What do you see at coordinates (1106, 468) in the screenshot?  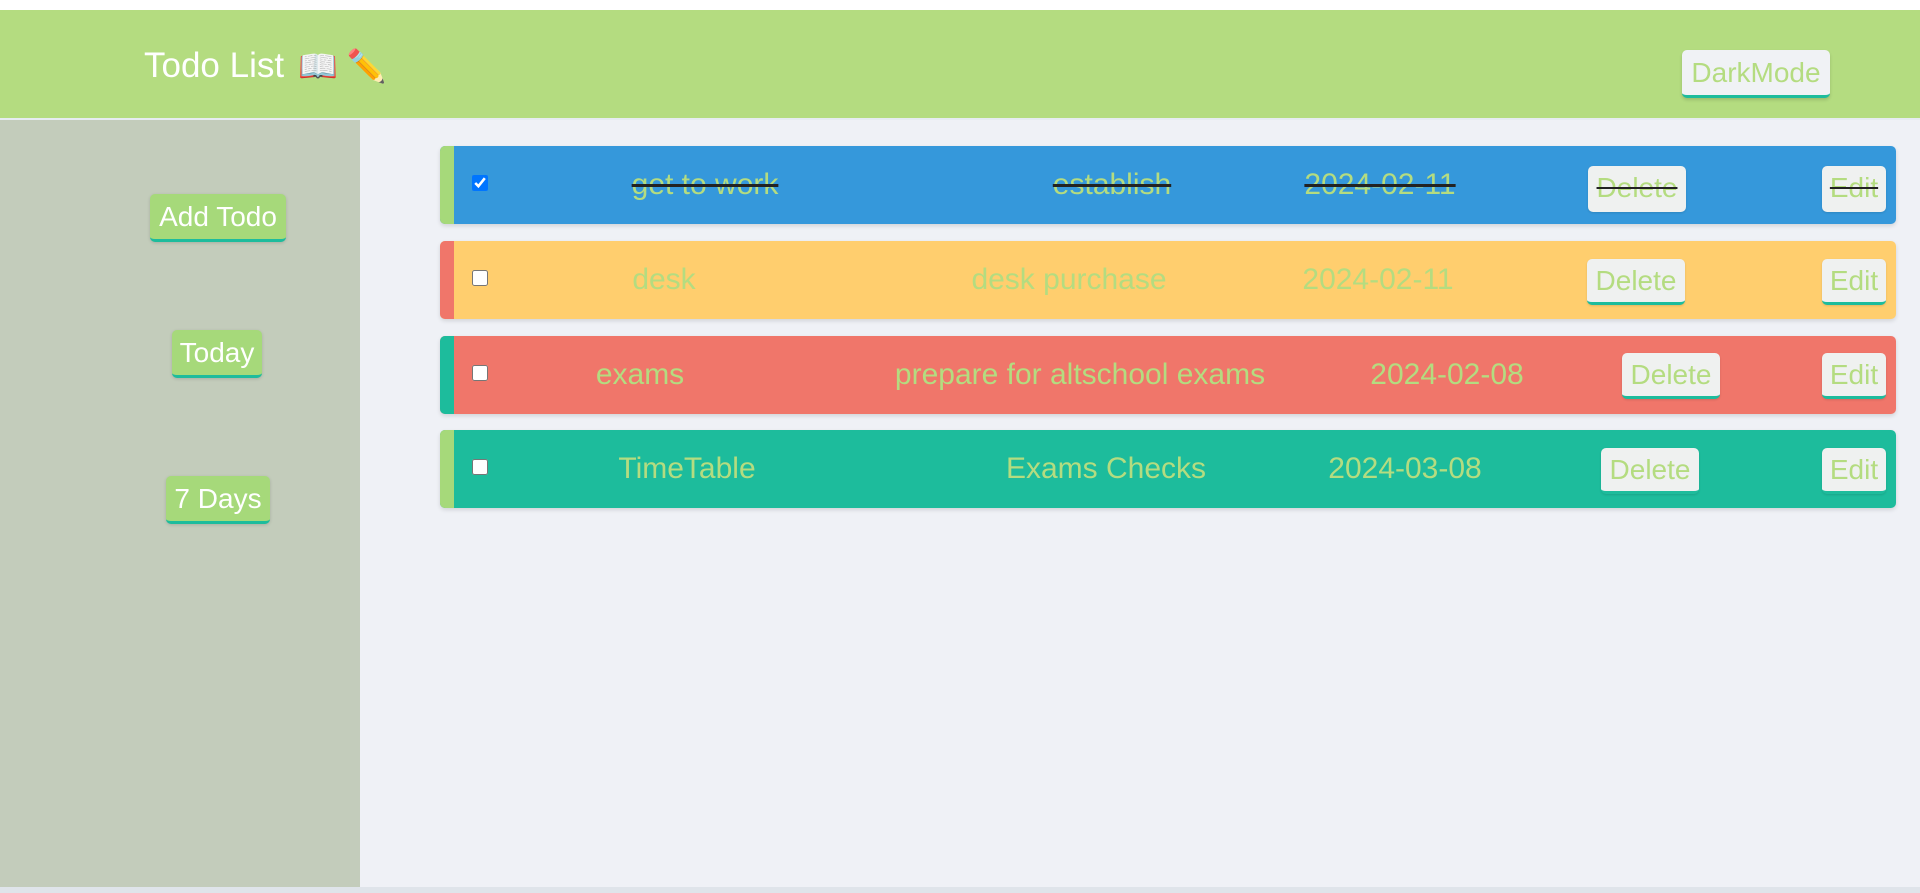 I see `todo-details: Exams Checks` at bounding box center [1106, 468].